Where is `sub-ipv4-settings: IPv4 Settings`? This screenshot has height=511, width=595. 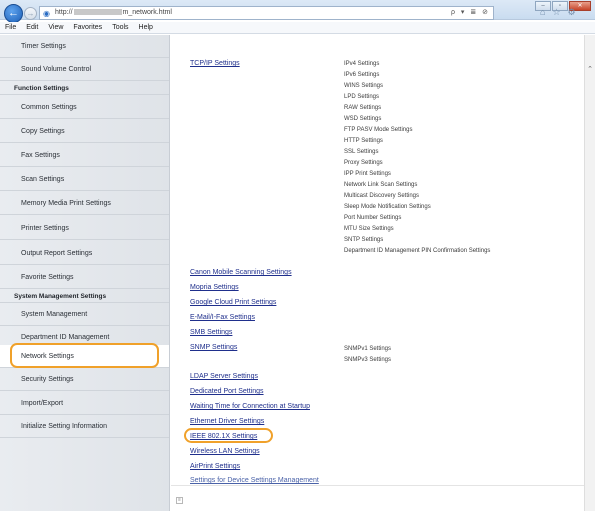
sub-ipv4-settings: IPv4 Settings is located at coordinates (362, 64).